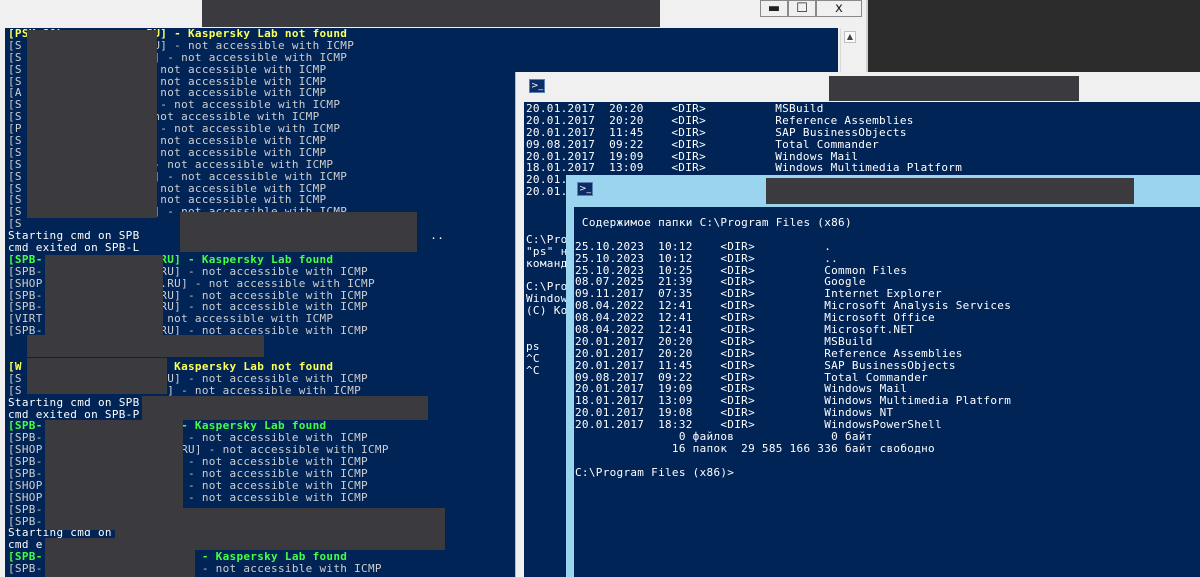 This screenshot has height=577, width=1200. What do you see at coordinates (849, 50) in the screenshot?
I see `vertical-scrollbar: ▲` at bounding box center [849, 50].